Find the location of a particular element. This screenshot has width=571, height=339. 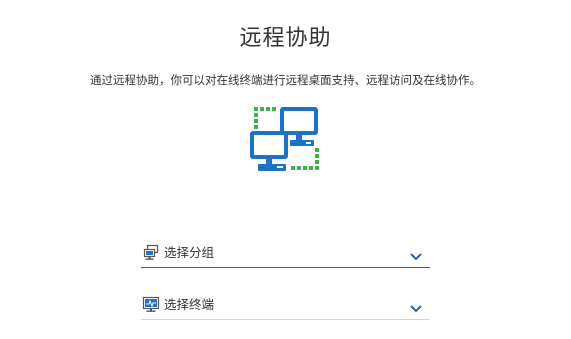

page-description: 通过远程协助，你可以对在线终端进行远程桌面支持、远程访问及在线协作。 is located at coordinates (285, 80).